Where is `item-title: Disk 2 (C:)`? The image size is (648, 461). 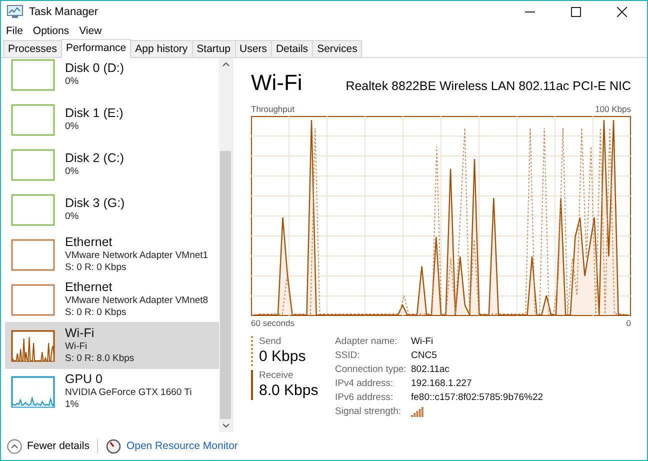
item-title: Disk 2 (C:) is located at coordinates (94, 158).